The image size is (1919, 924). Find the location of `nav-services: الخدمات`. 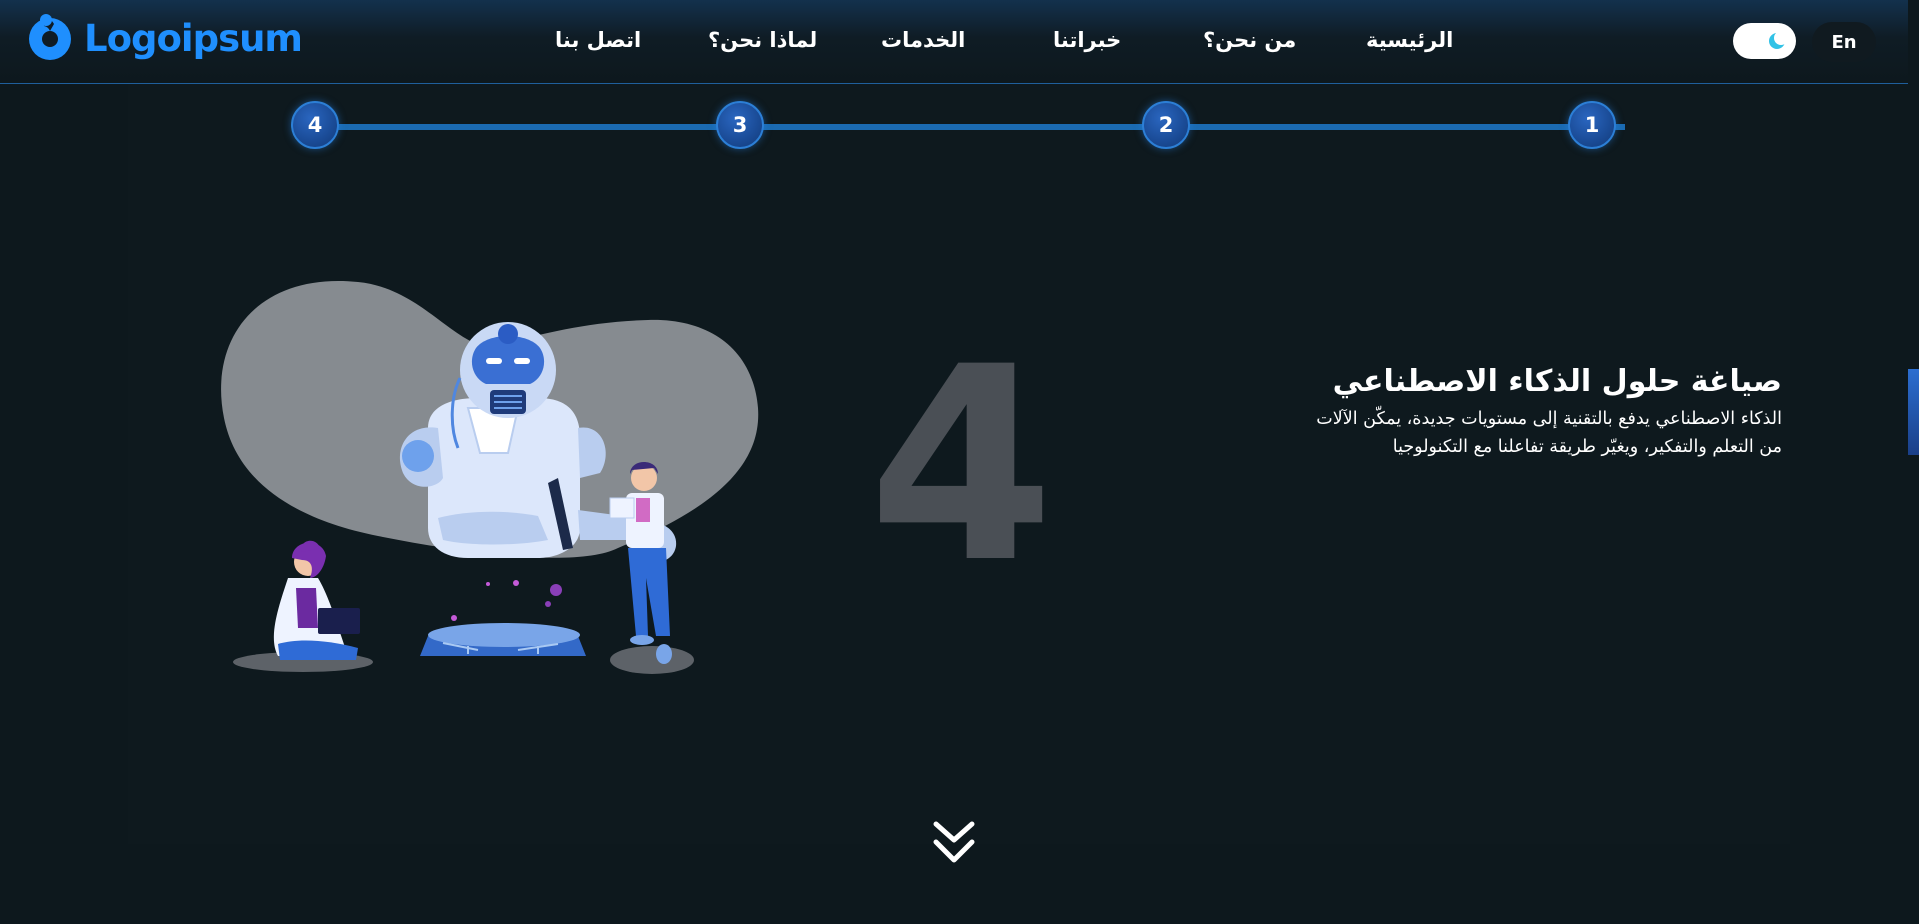

nav-services: الخدمات is located at coordinates (923, 40).